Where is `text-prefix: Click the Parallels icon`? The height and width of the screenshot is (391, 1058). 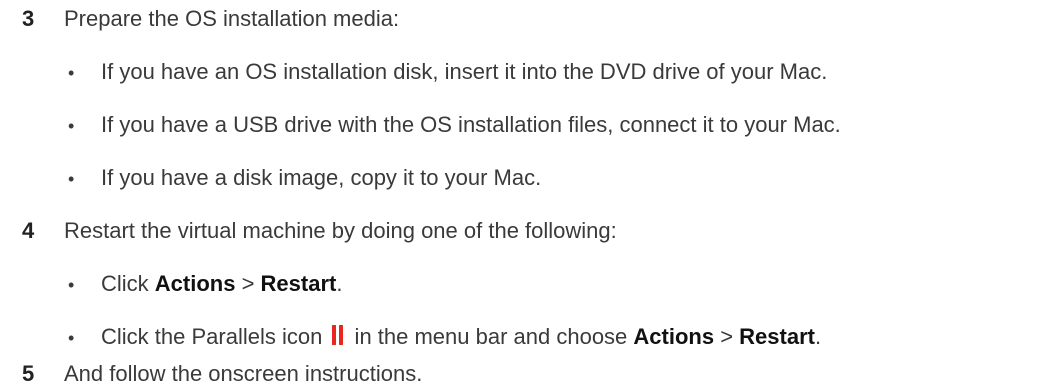 text-prefix: Click the Parallels icon is located at coordinates (215, 336).